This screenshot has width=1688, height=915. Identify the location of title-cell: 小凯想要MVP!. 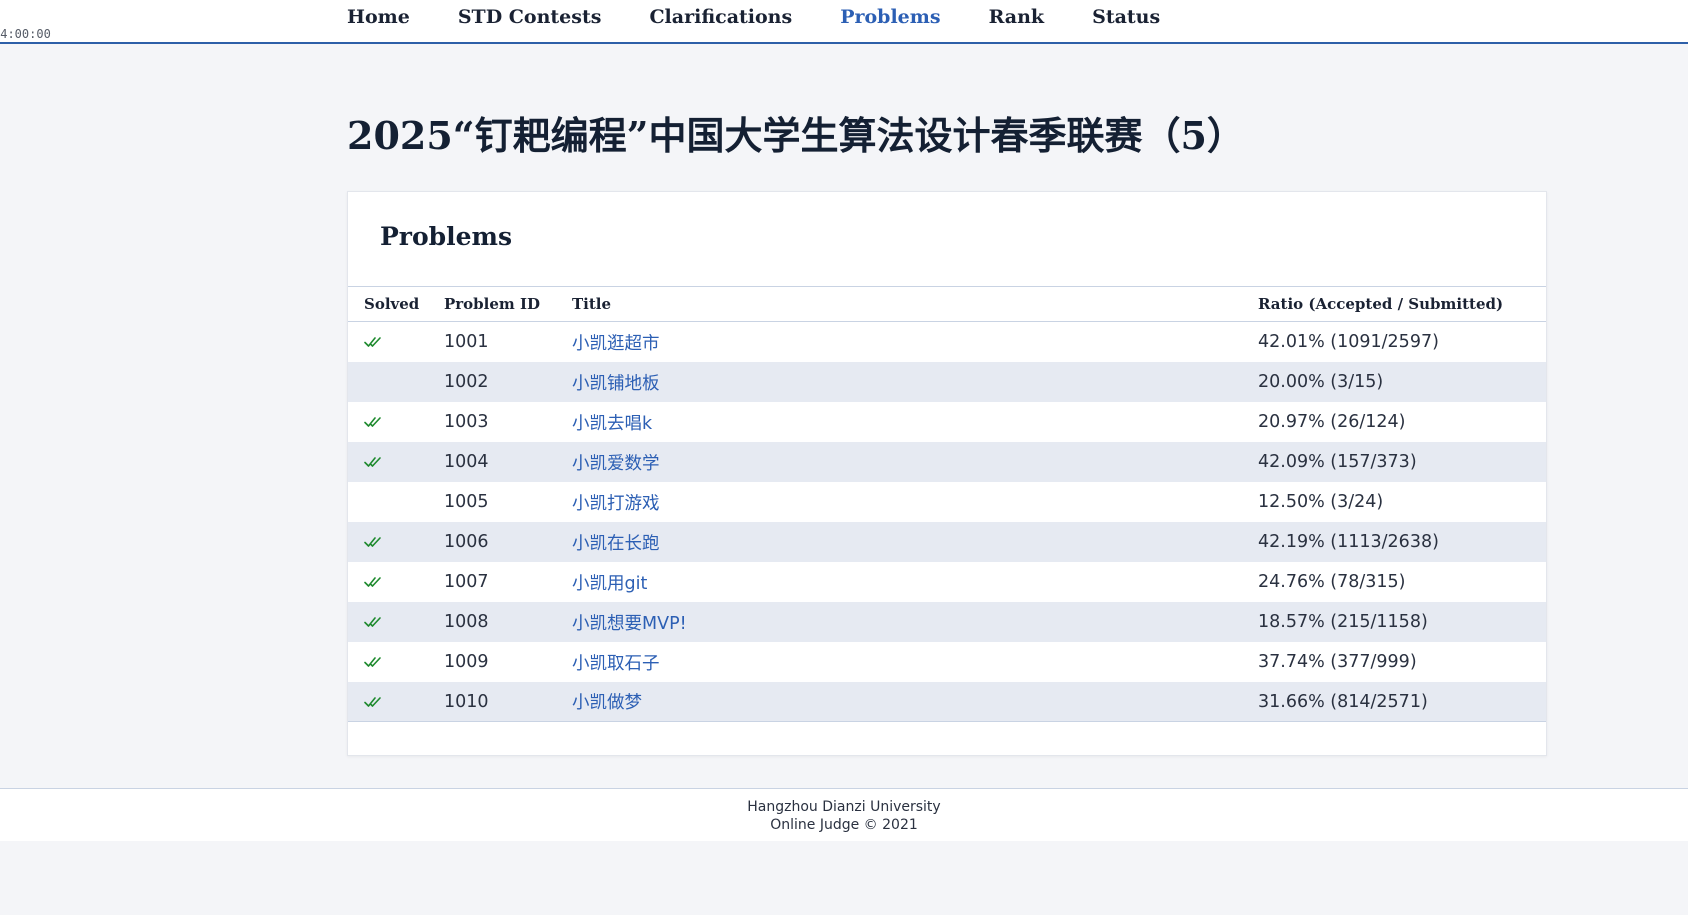
(915, 622).